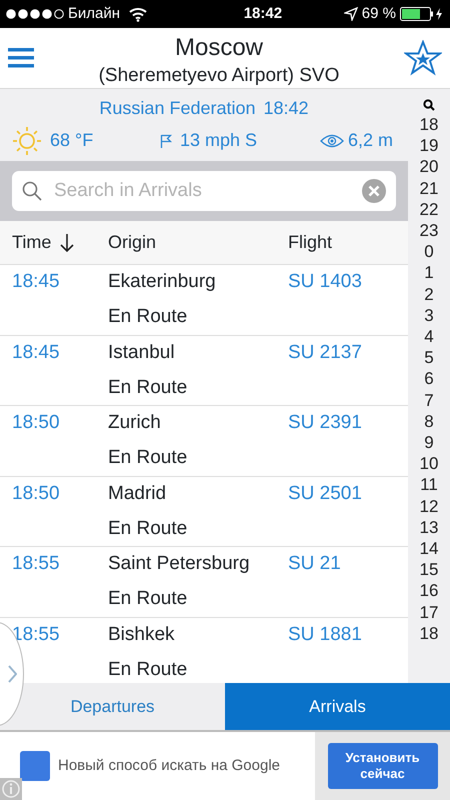 The width and height of the screenshot is (450, 800). Describe the element at coordinates (429, 315) in the screenshot. I see `hour-index-item: 3` at that location.